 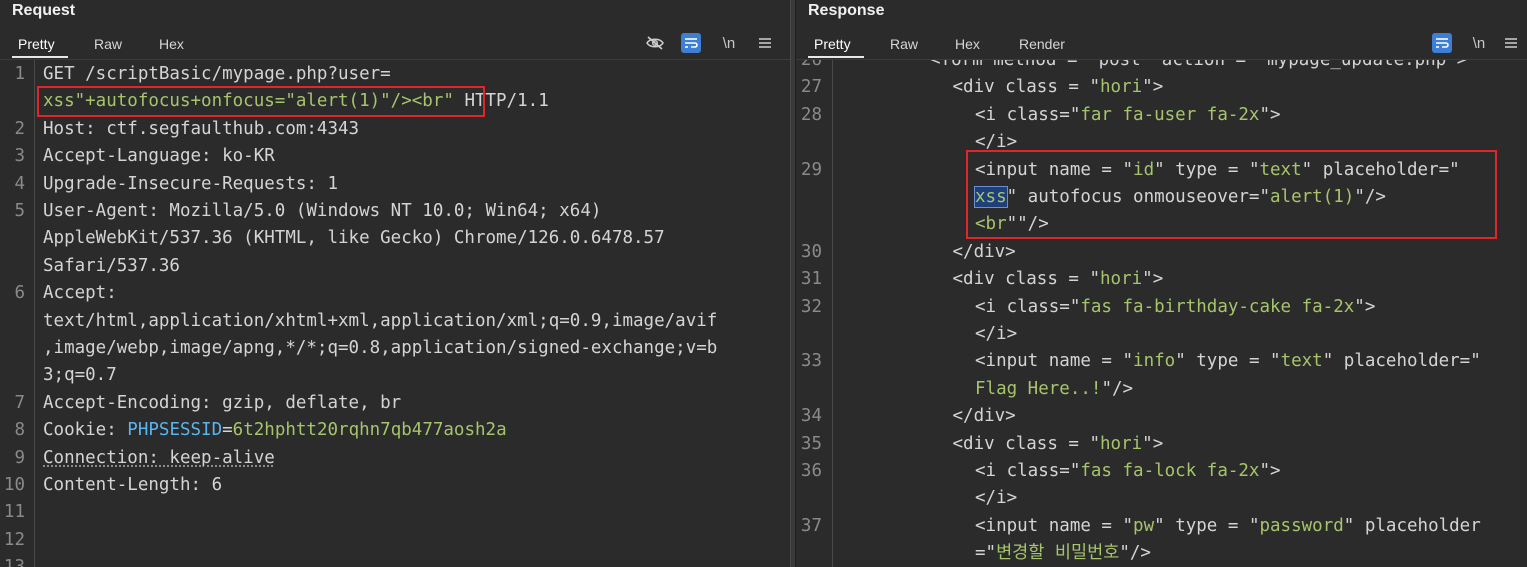 What do you see at coordinates (201, 128) in the screenshot?
I see `code-token: Host: ctf.segfaulthub.com:4343` at bounding box center [201, 128].